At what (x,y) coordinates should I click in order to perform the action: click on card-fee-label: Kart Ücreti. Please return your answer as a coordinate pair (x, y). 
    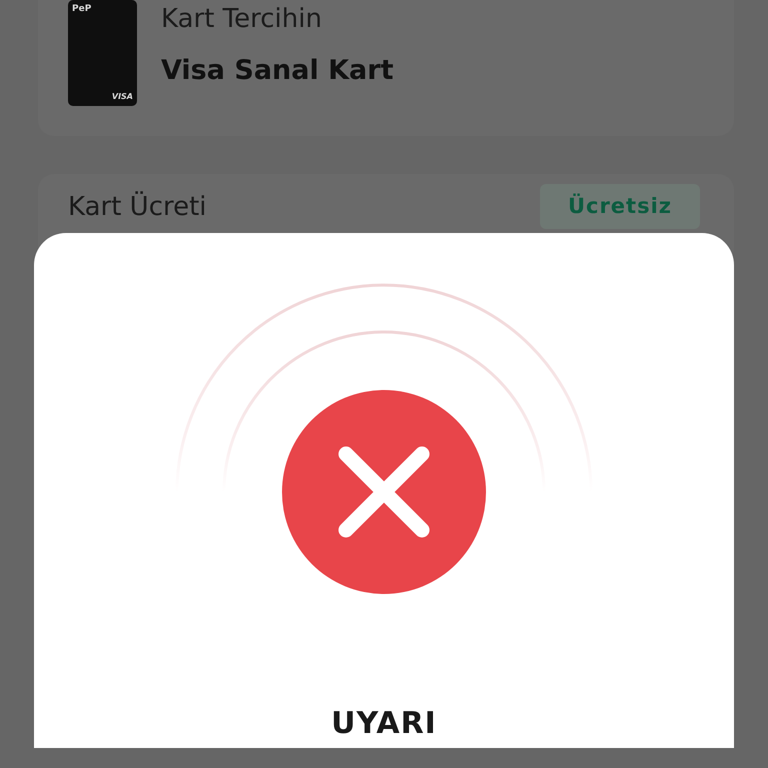
    Looking at the image, I should click on (137, 208).